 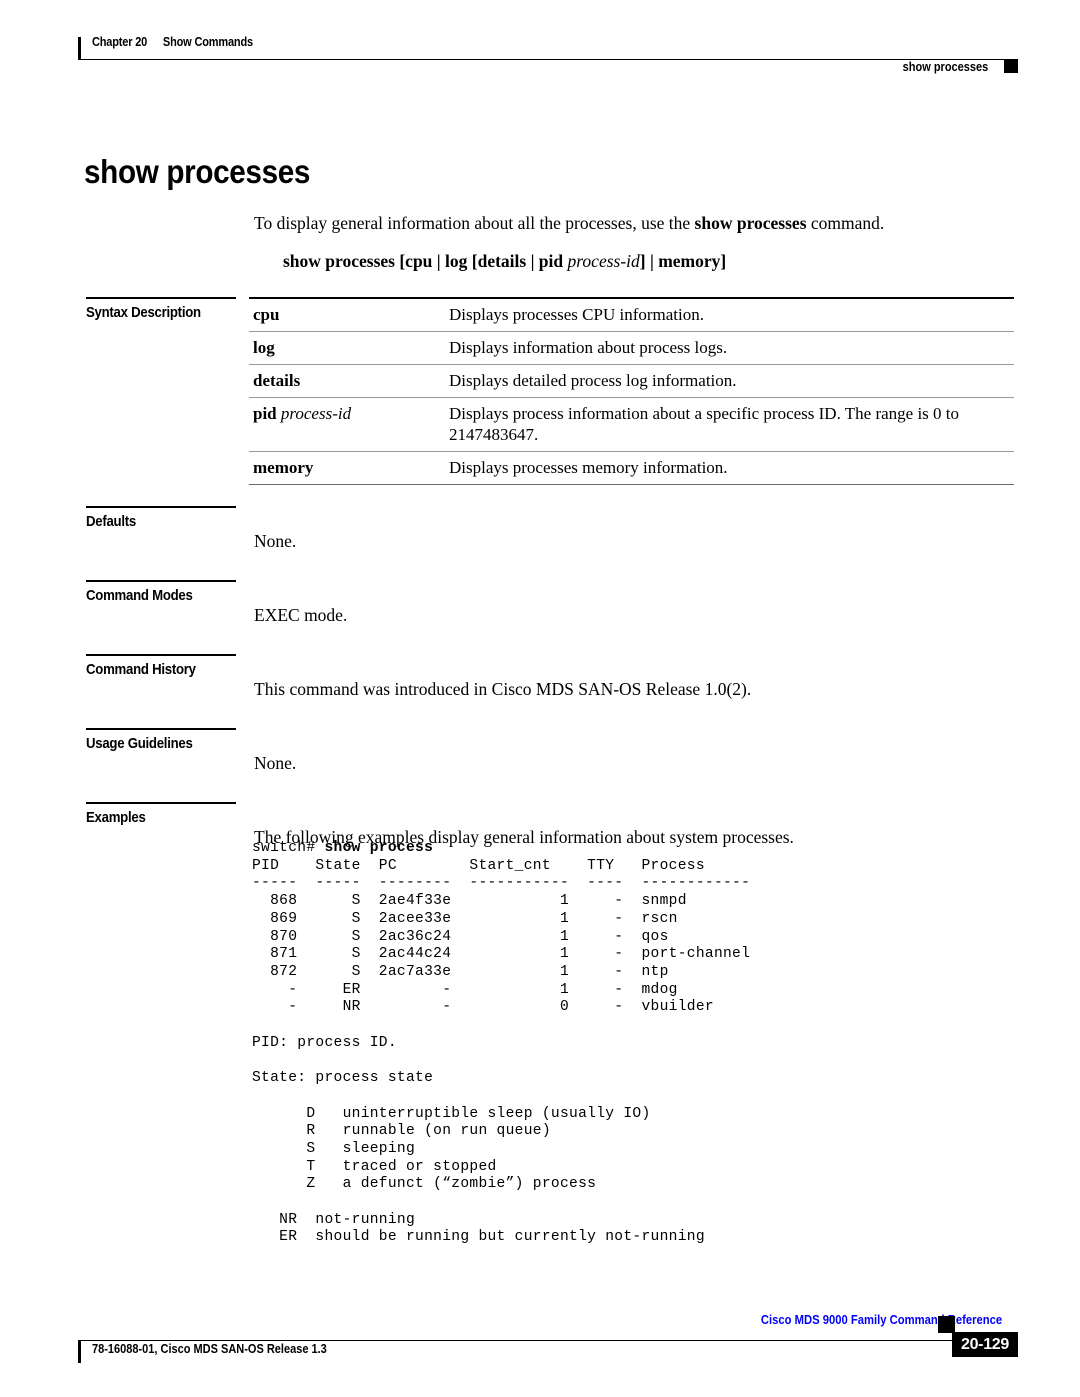 I want to click on header-chapter-number: Chapter 20, so click(x=120, y=42).